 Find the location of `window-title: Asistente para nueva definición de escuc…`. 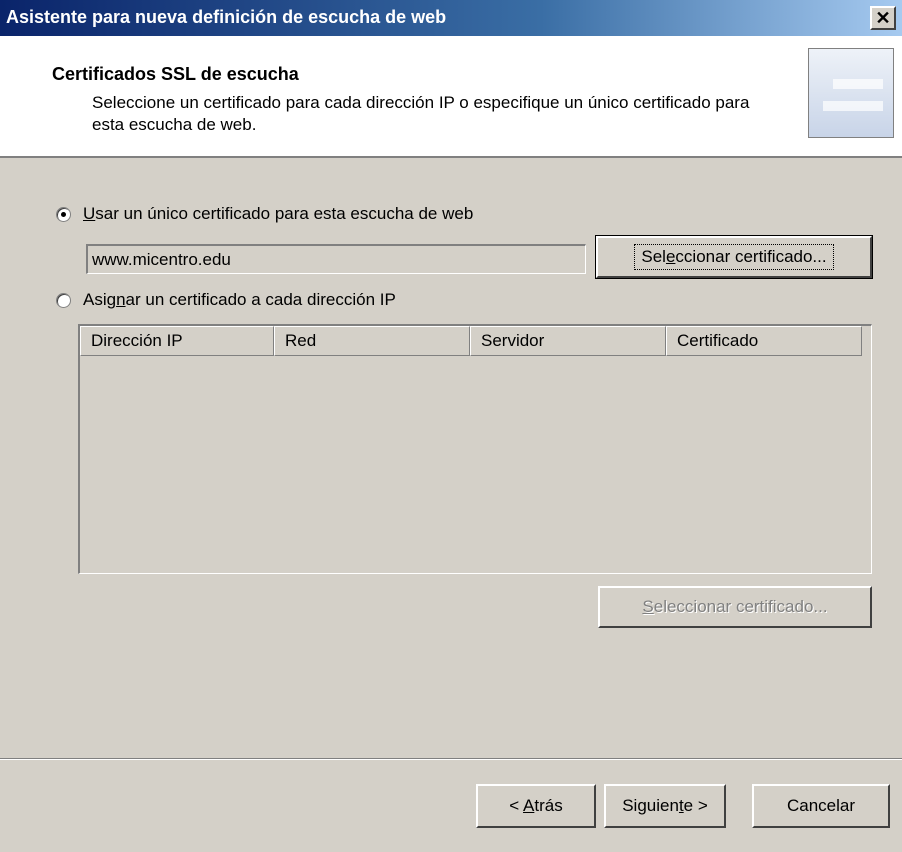

window-title: Asistente para nueva definición de escuc… is located at coordinates (226, 17).